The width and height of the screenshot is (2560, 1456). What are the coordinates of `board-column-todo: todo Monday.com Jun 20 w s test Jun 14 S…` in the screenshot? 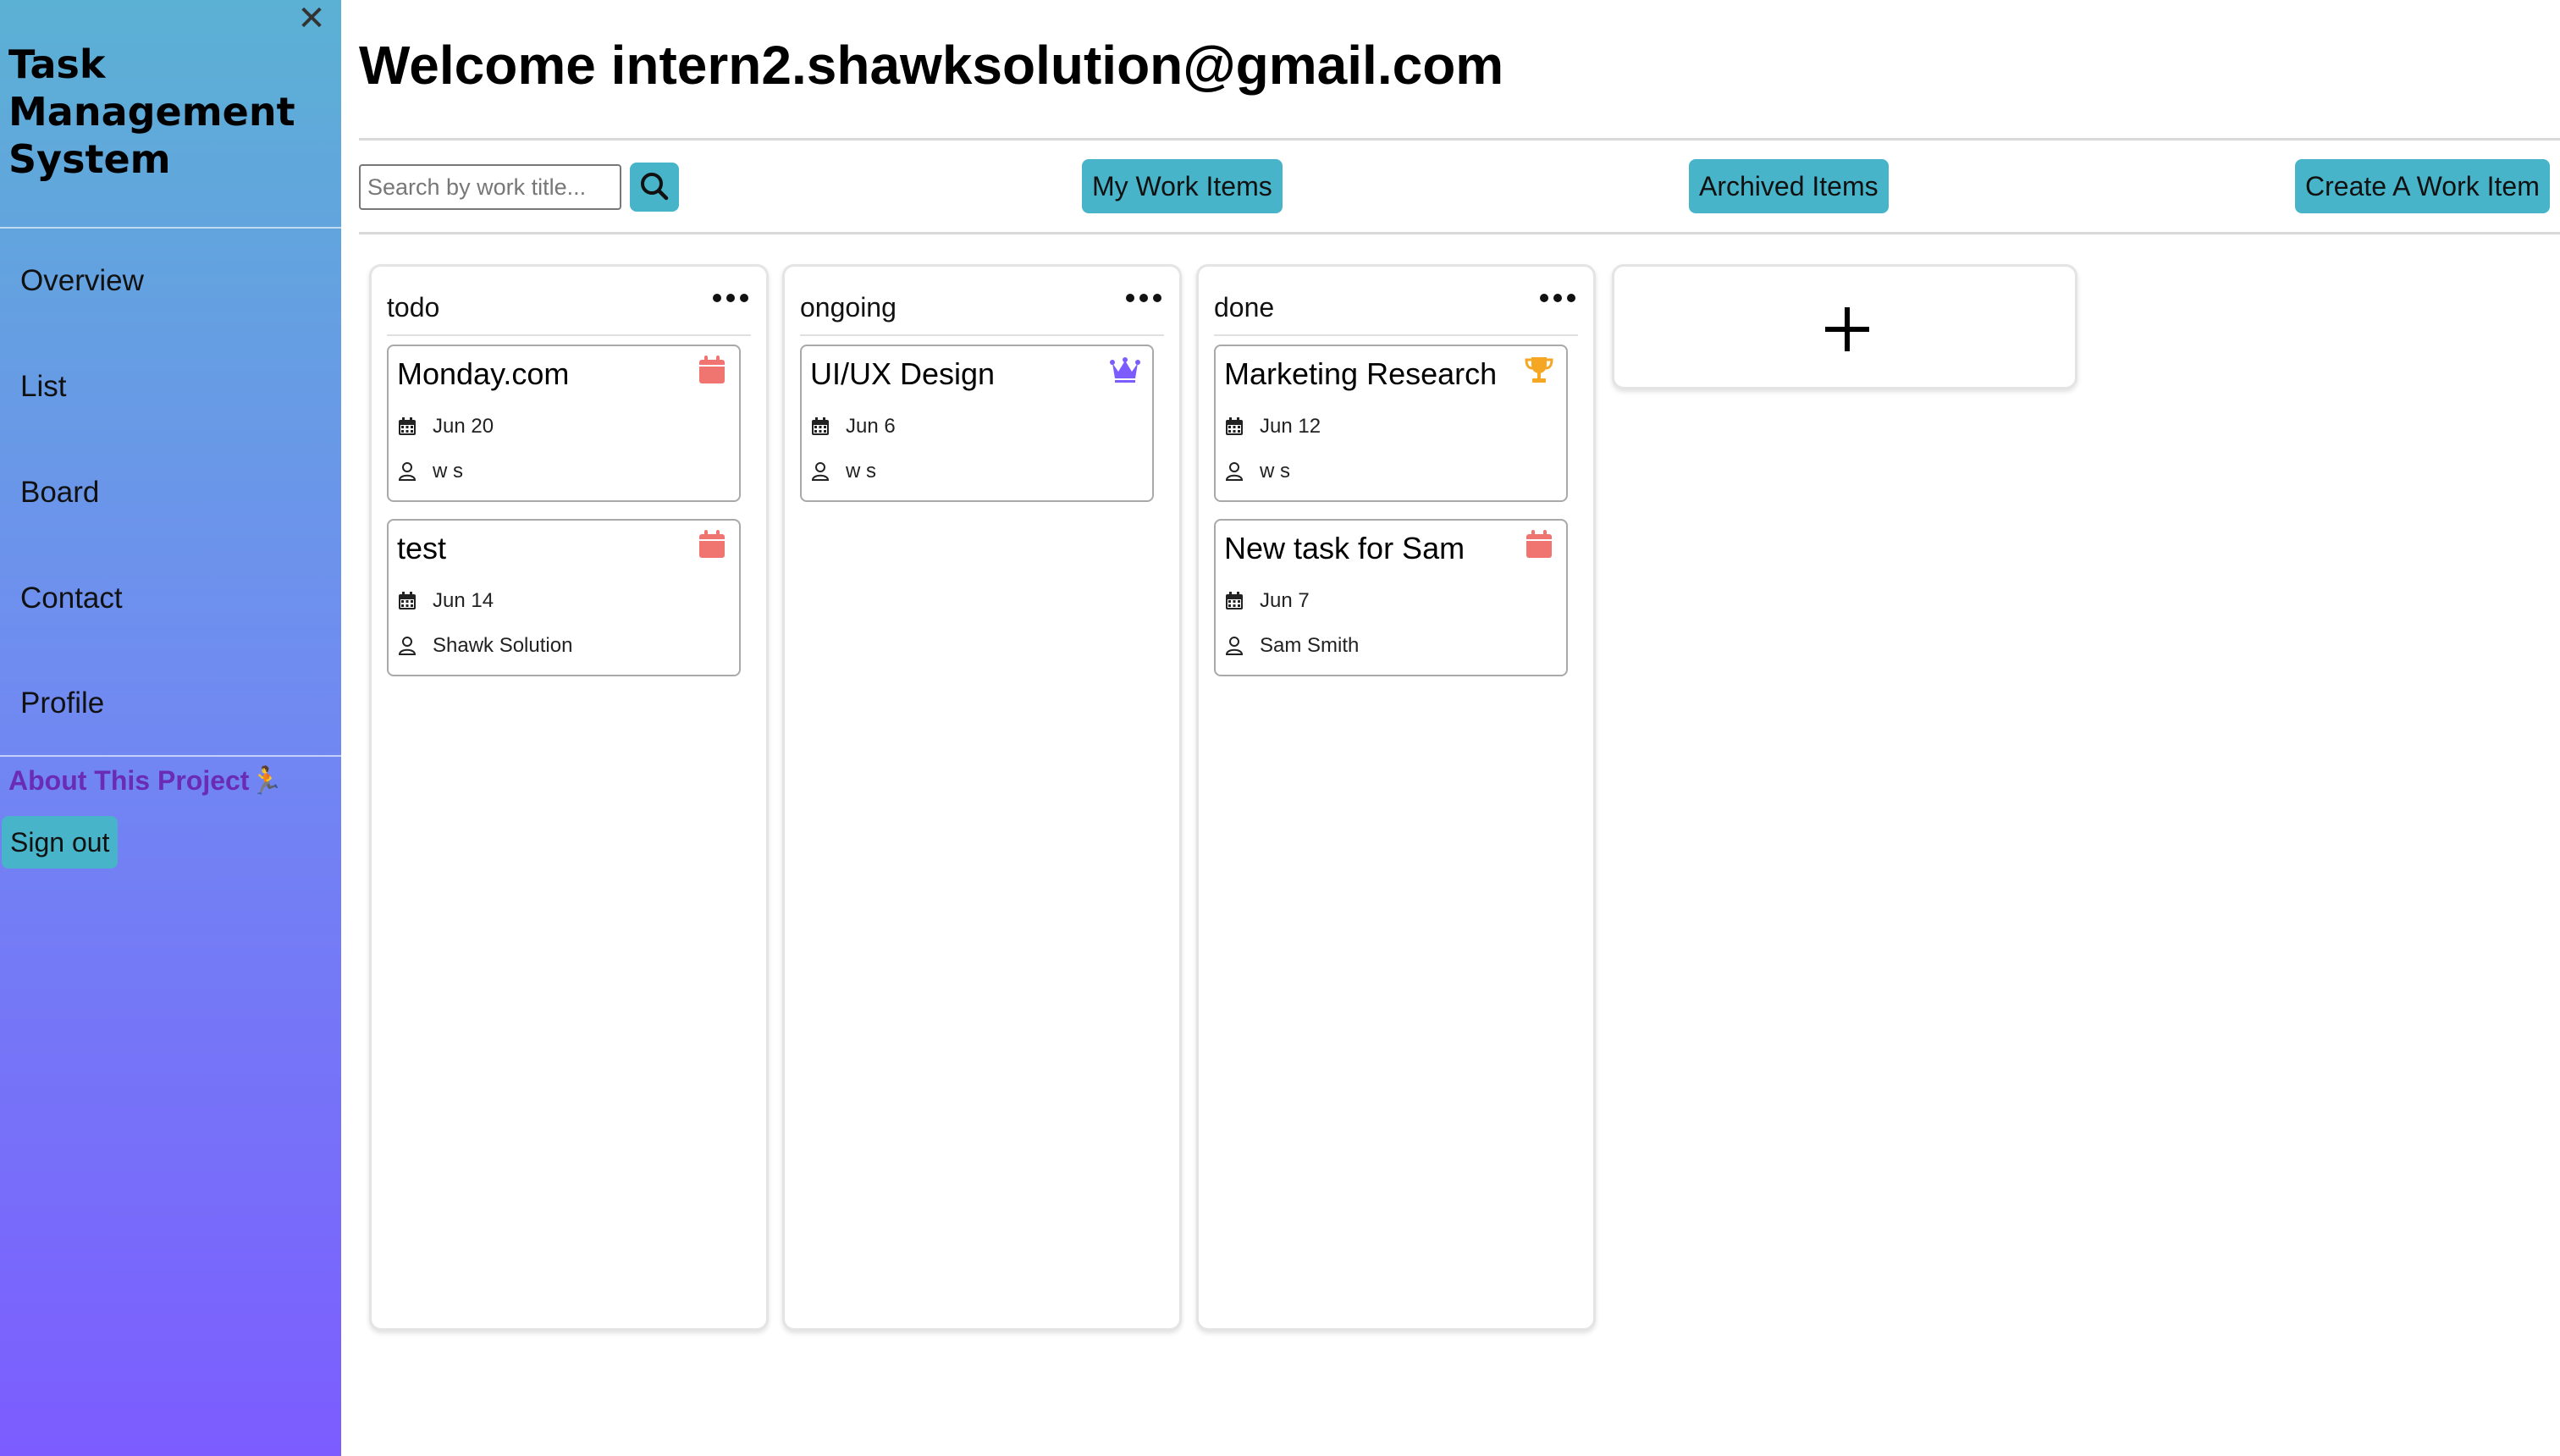 It's located at (569, 797).